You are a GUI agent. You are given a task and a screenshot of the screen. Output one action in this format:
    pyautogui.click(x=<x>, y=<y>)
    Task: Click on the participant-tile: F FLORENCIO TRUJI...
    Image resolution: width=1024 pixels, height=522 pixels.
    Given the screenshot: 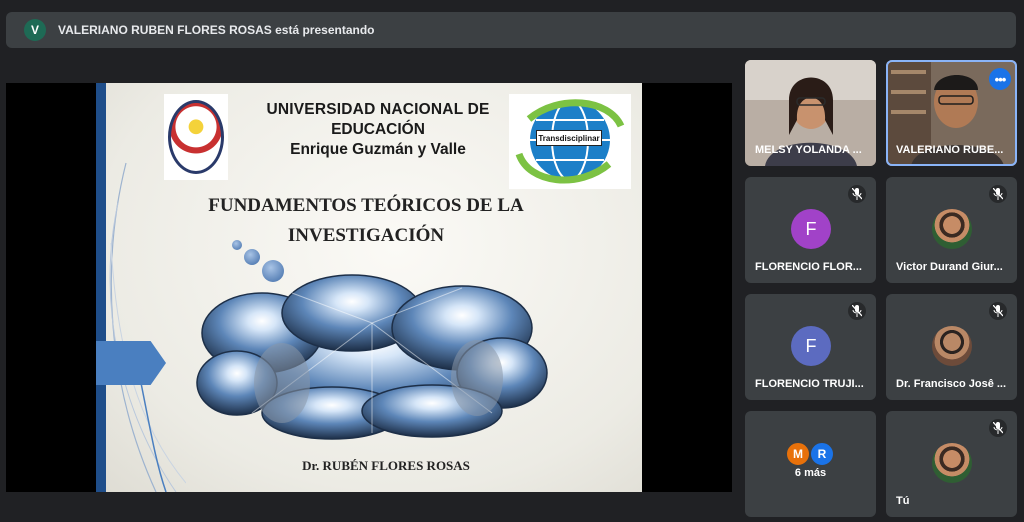 What is the action you would take?
    pyautogui.click(x=810, y=347)
    